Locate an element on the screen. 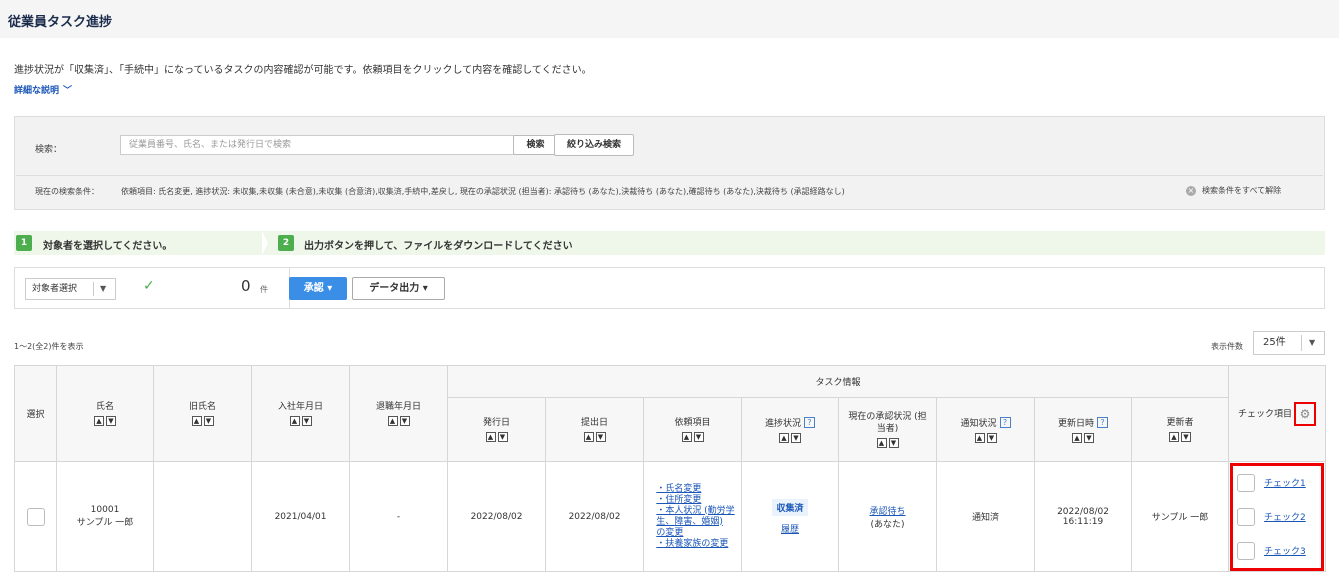  updated-date: 2022/08/02 is located at coordinates (1083, 511).